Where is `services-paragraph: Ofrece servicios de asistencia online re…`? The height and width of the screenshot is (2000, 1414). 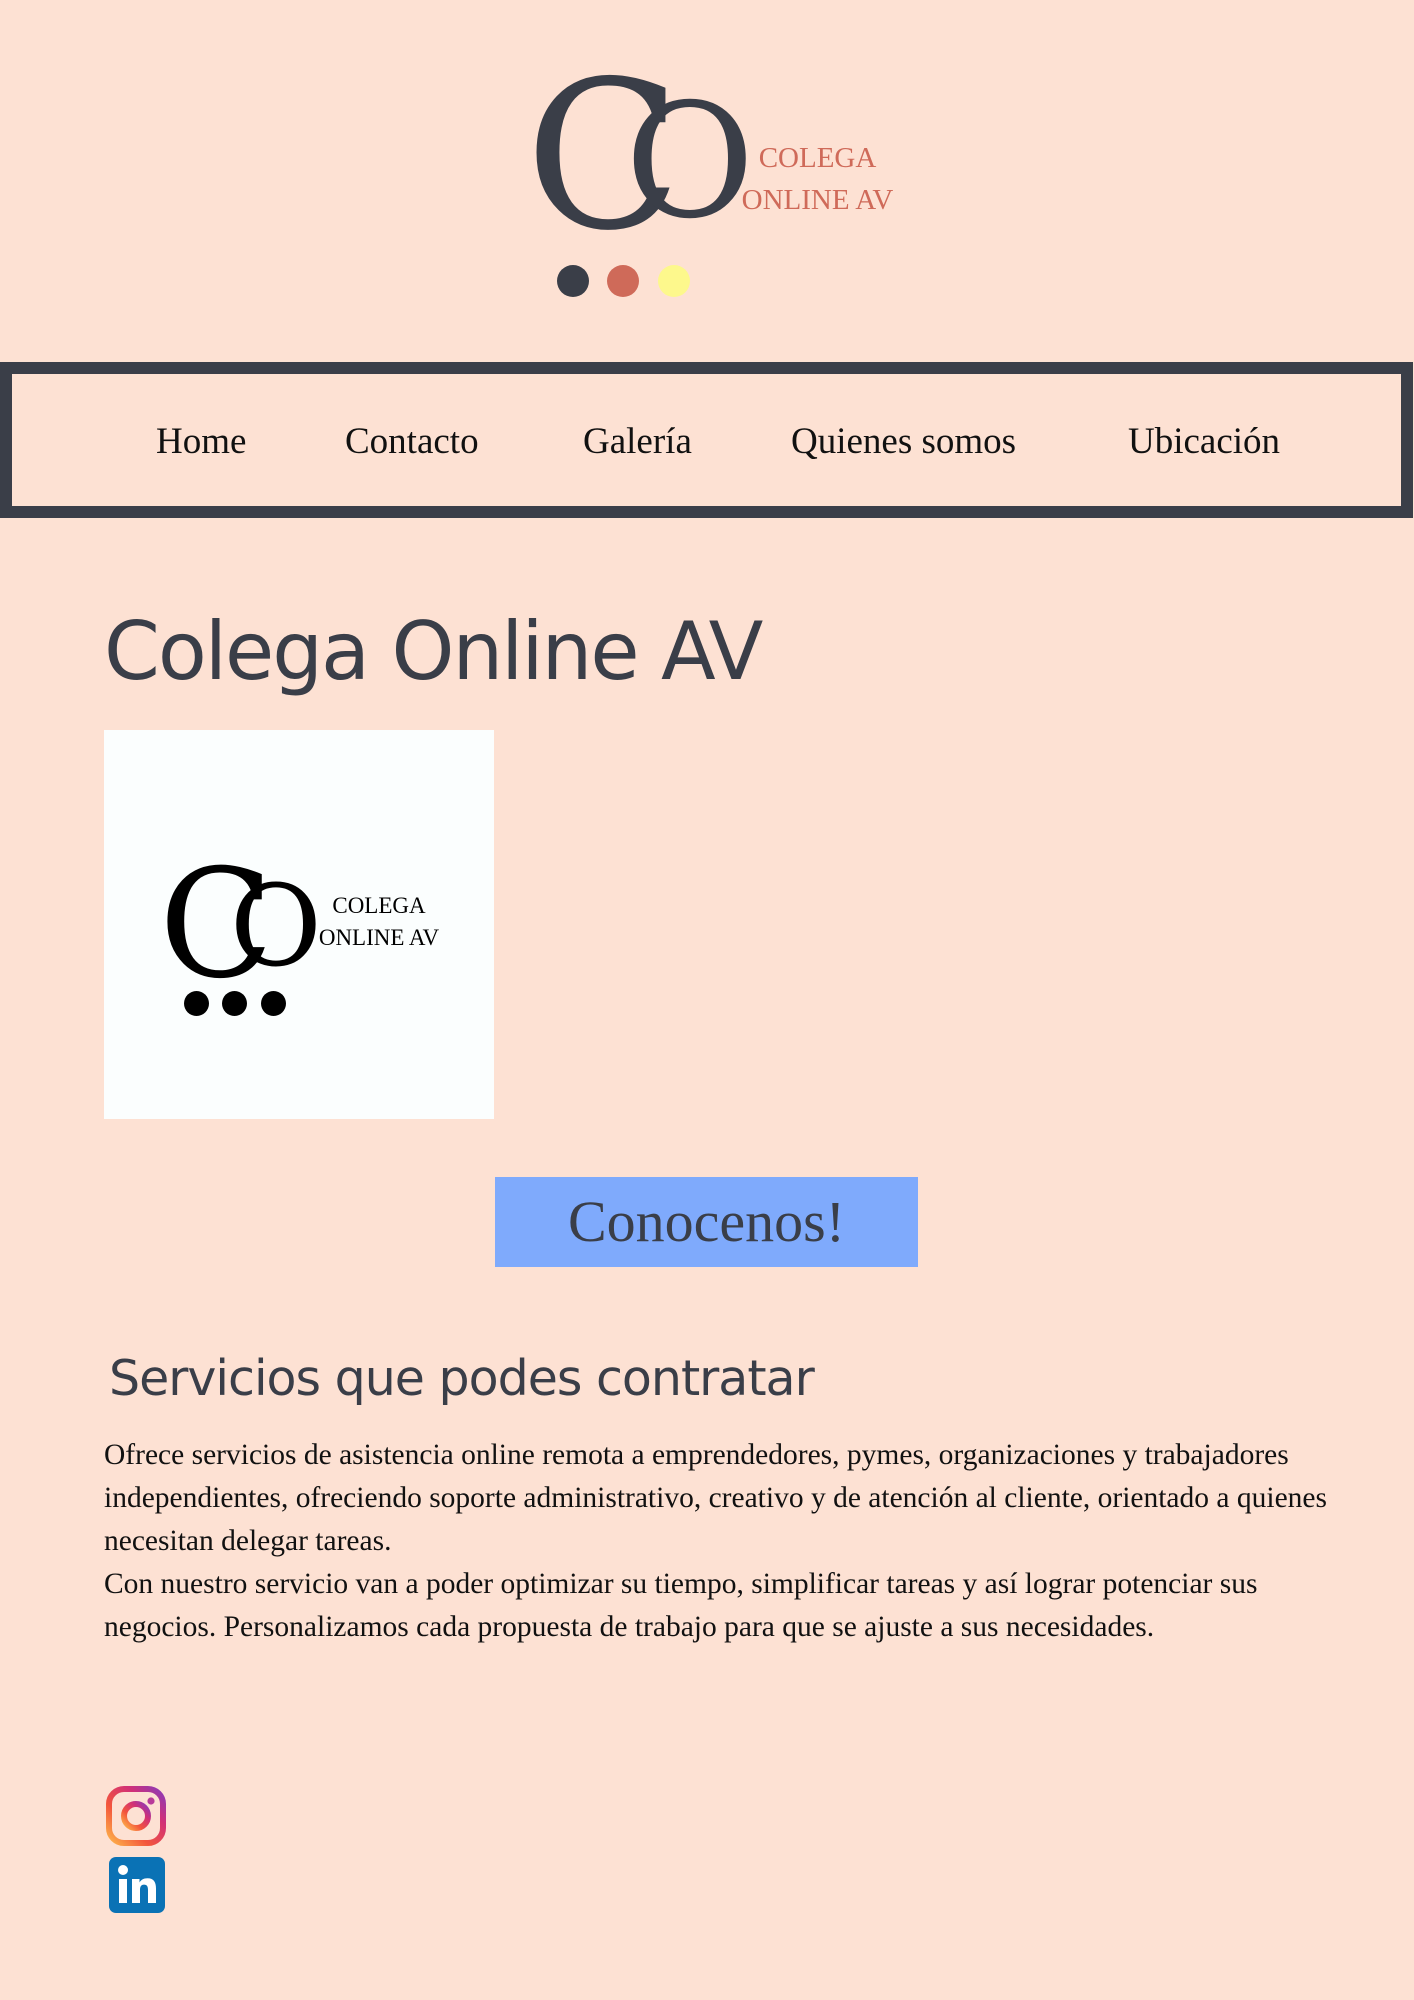 services-paragraph: Ofrece servicios de asistencia online re… is located at coordinates (715, 1498).